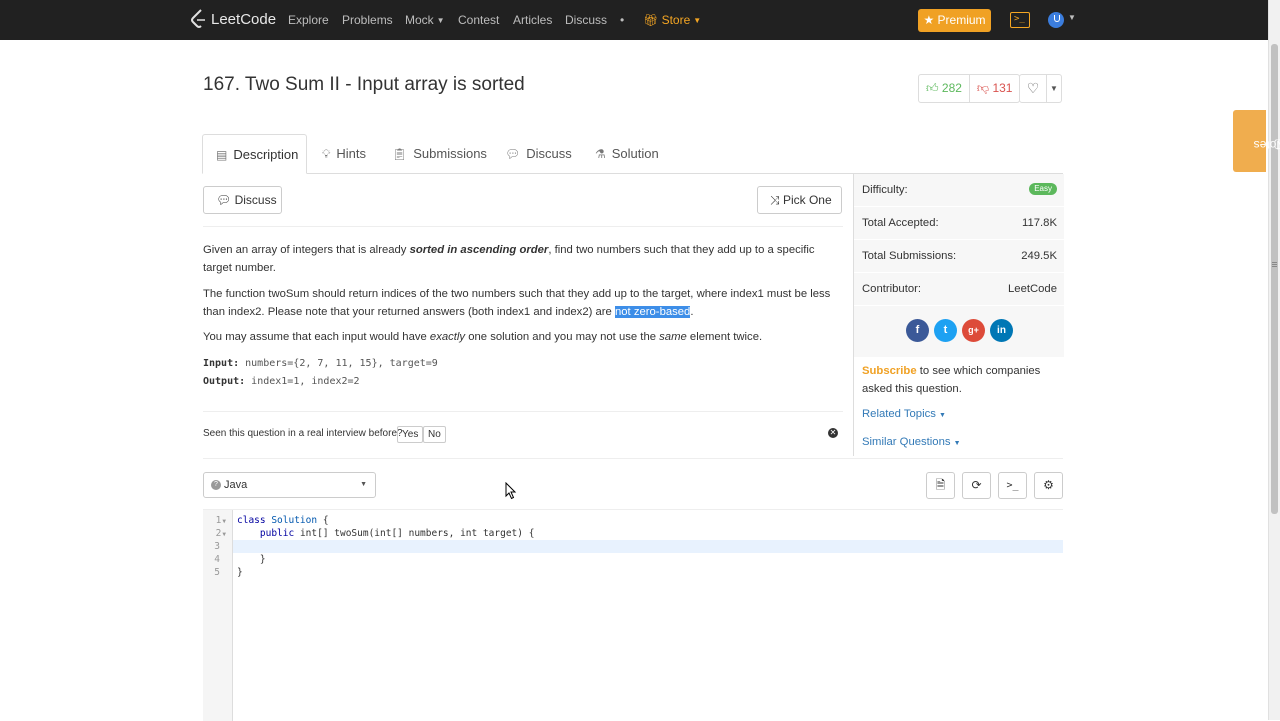 The height and width of the screenshot is (721, 1280). Describe the element at coordinates (291, 520) in the screenshot. I see `class-name: Solution` at that location.